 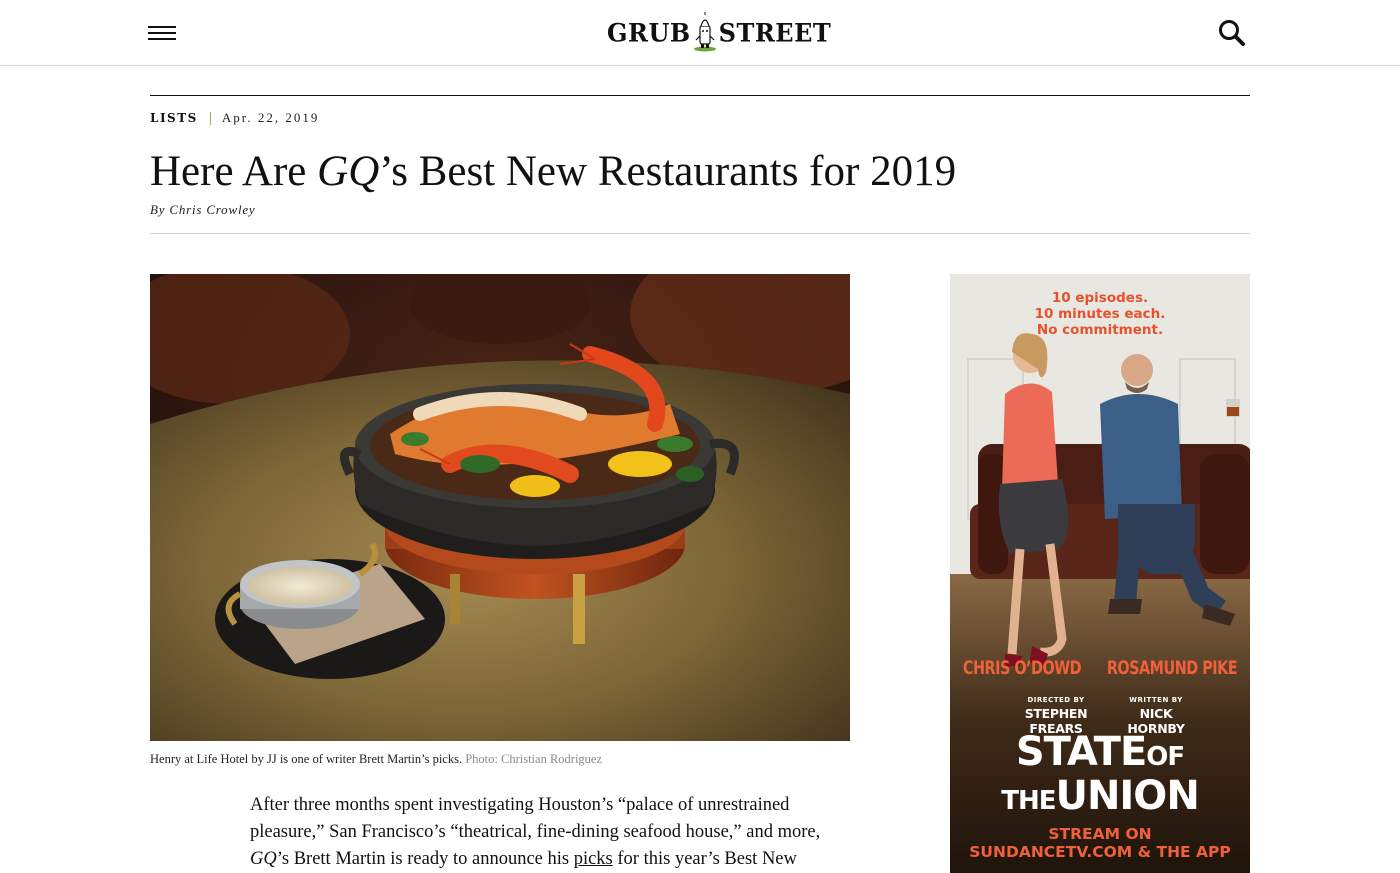 What do you see at coordinates (593, 859) in the screenshot?
I see `picks-link: picks` at bounding box center [593, 859].